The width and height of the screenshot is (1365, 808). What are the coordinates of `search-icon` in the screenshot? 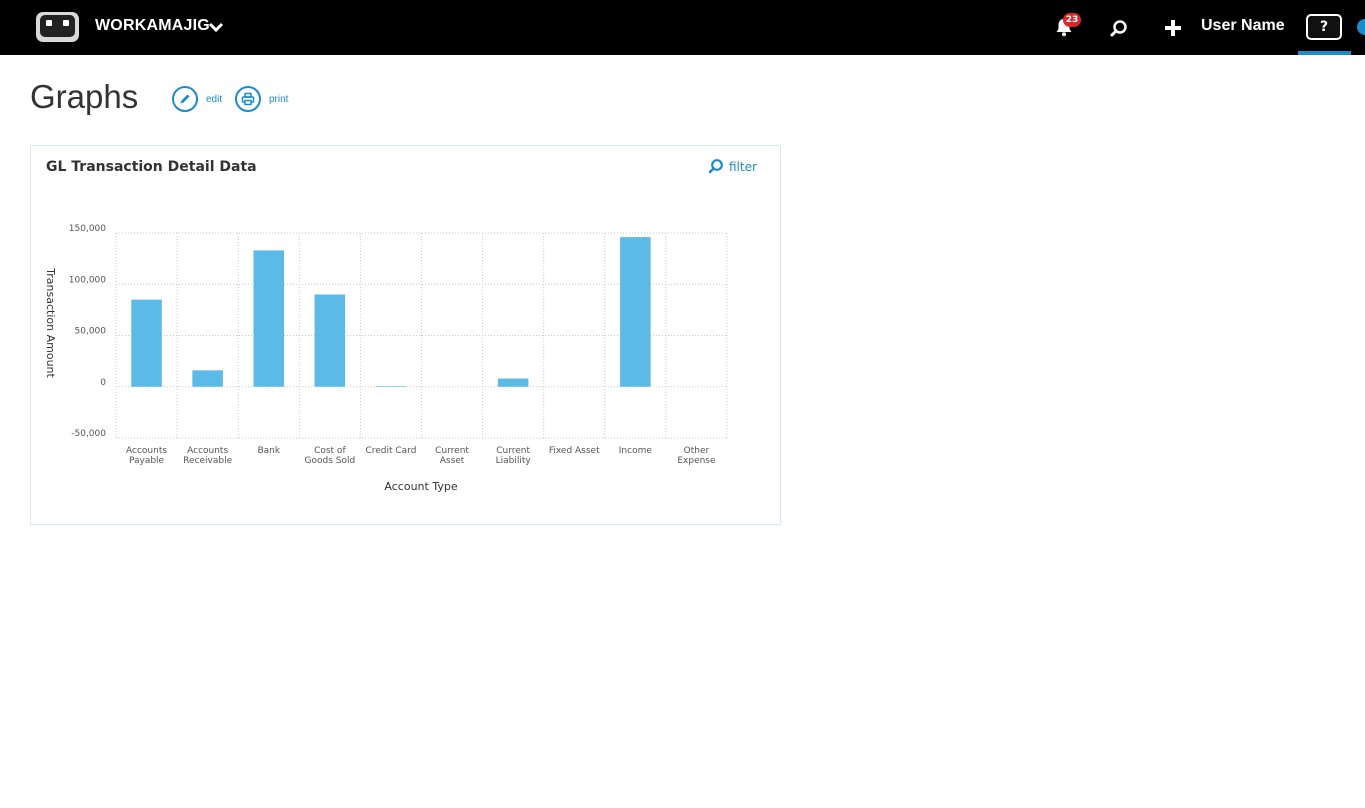 It's located at (1119, 28).